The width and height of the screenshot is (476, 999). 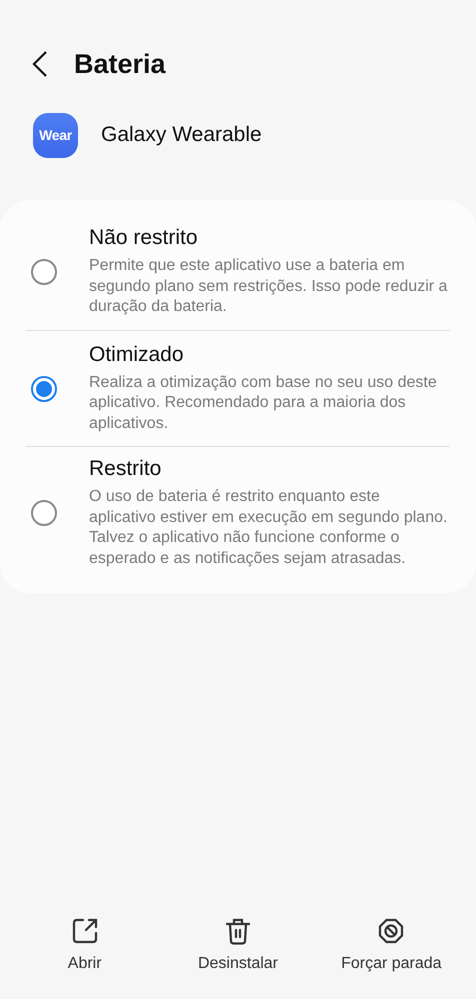 I want to click on option-description: Realiza a otimização com base no seu uso deste aplicativo. Recomendado para a maioria dos aplicativos., so click(x=263, y=403).